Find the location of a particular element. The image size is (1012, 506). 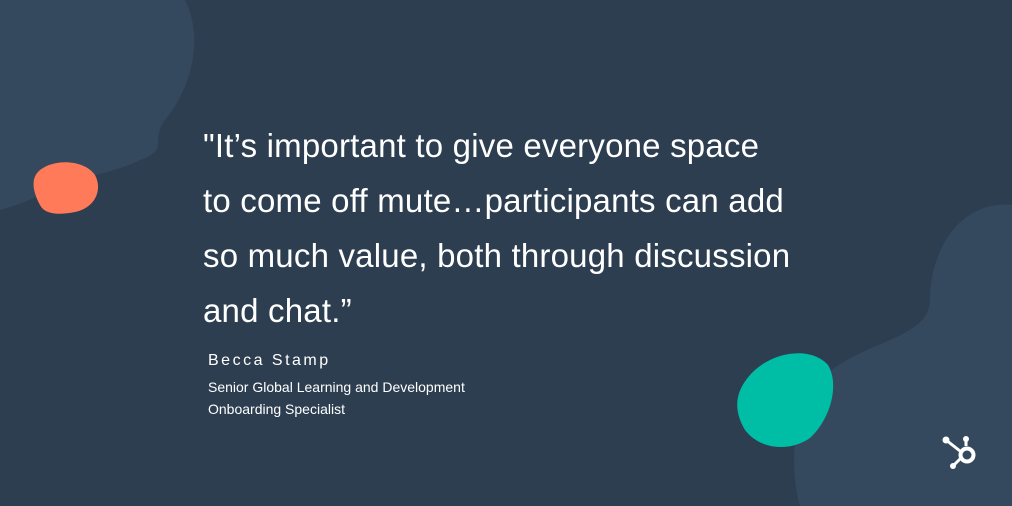

author-title-line: Onboarding Specialist is located at coordinates (276, 409).